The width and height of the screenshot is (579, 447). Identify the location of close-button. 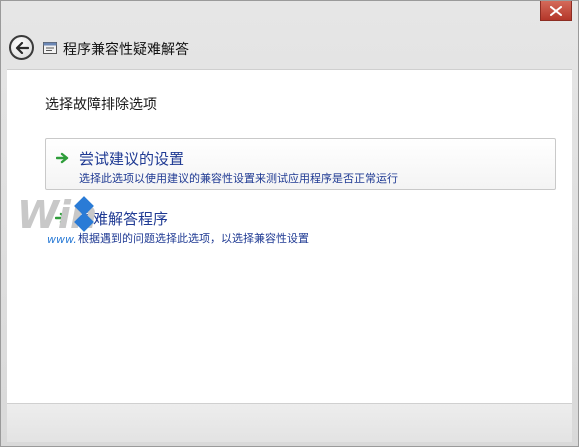
(556, 11).